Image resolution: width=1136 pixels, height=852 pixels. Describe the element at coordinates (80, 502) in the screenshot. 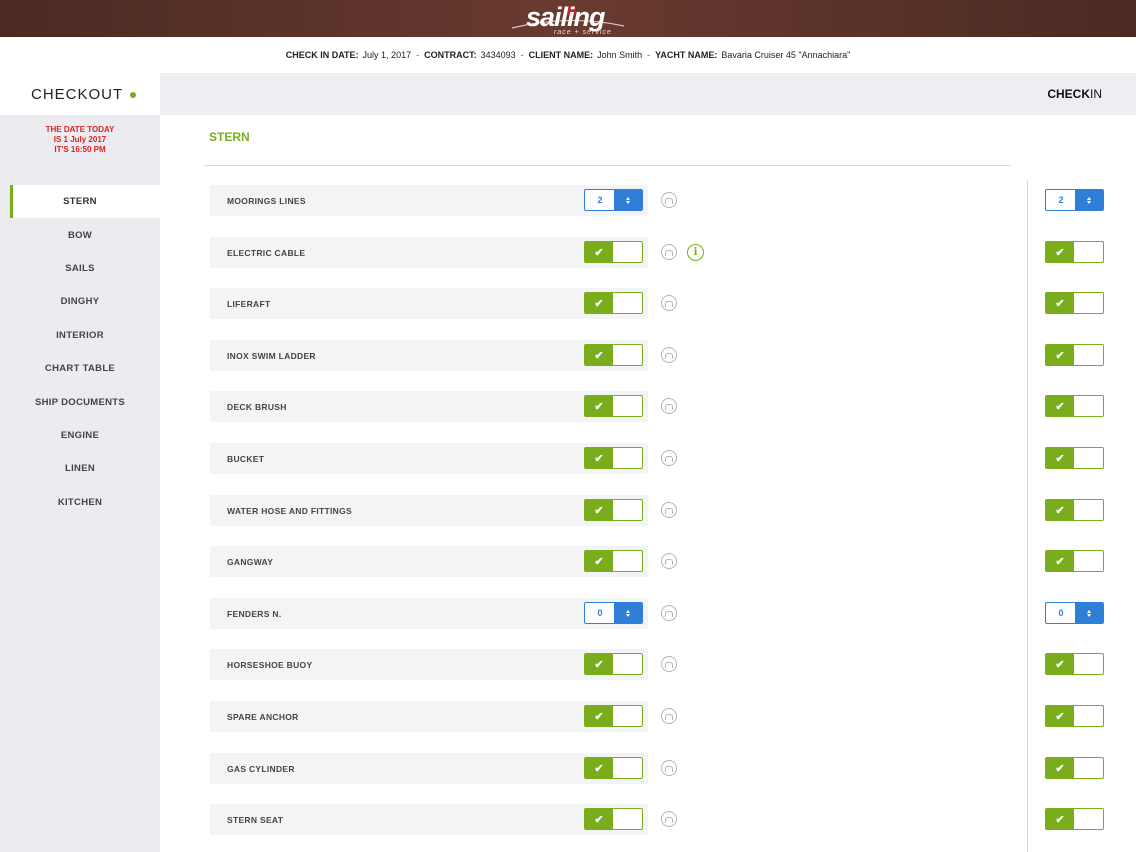

I see `sidebar-item-kitchen: KITCHEN` at that location.